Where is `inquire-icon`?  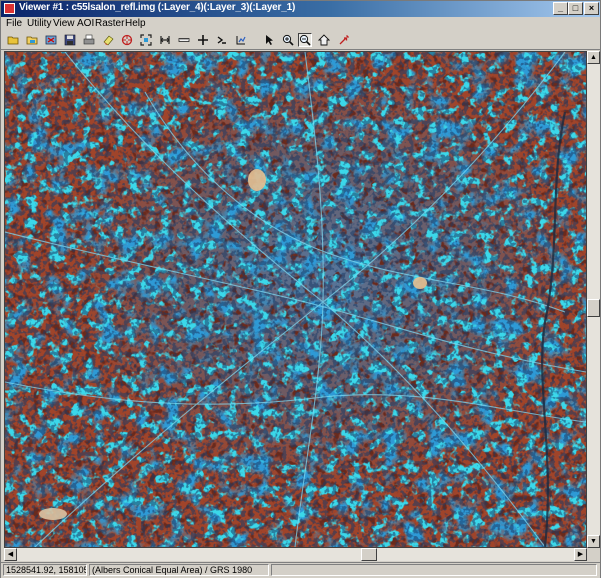
inquire-icon is located at coordinates (222, 40).